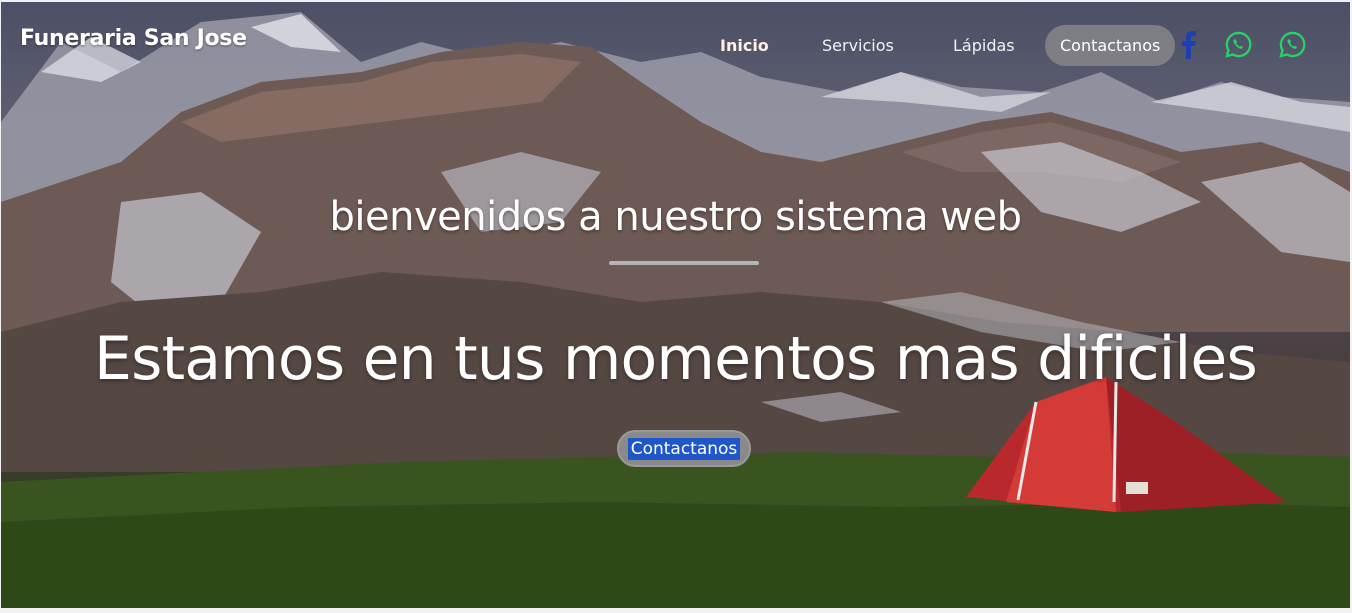 The width and height of the screenshot is (1352, 613). I want to click on facebook-icon, so click(1189, 45).